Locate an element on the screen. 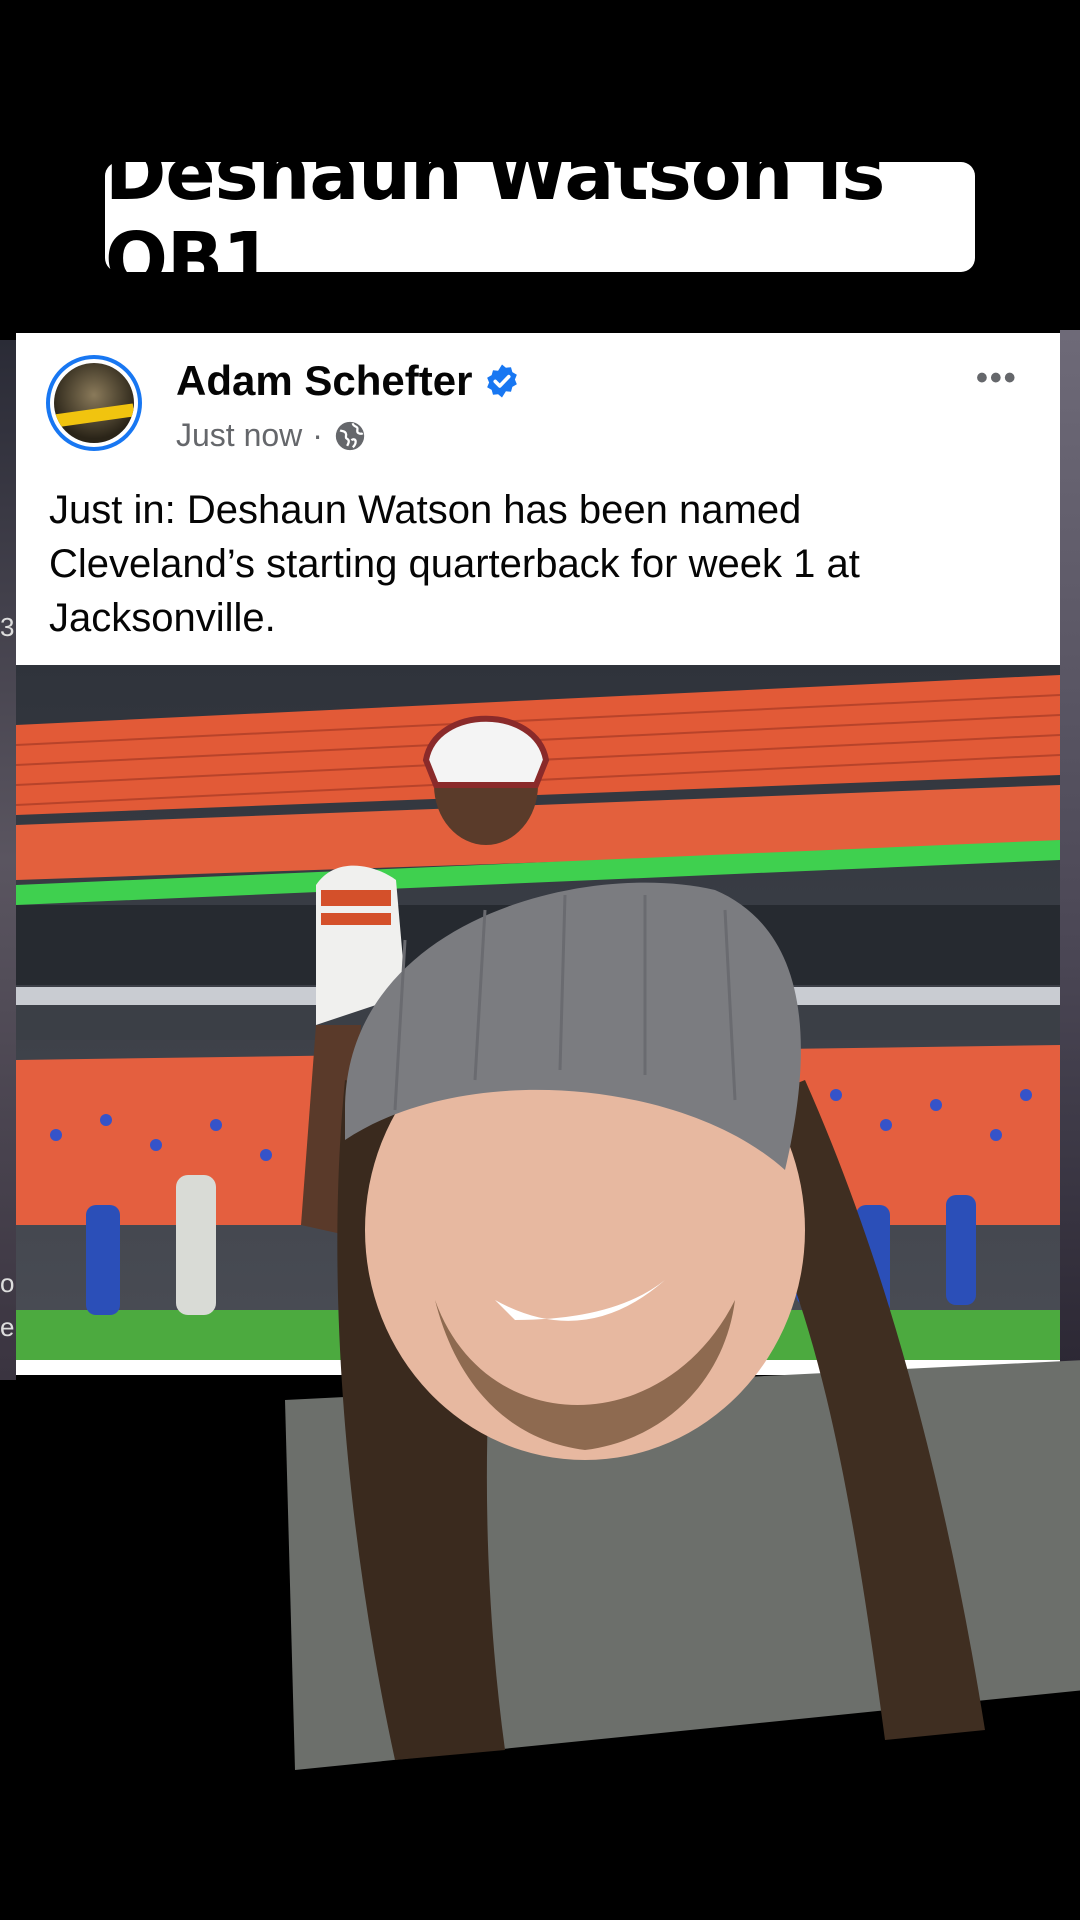 The width and height of the screenshot is (1080, 1920). avatar-image is located at coordinates (94, 403).